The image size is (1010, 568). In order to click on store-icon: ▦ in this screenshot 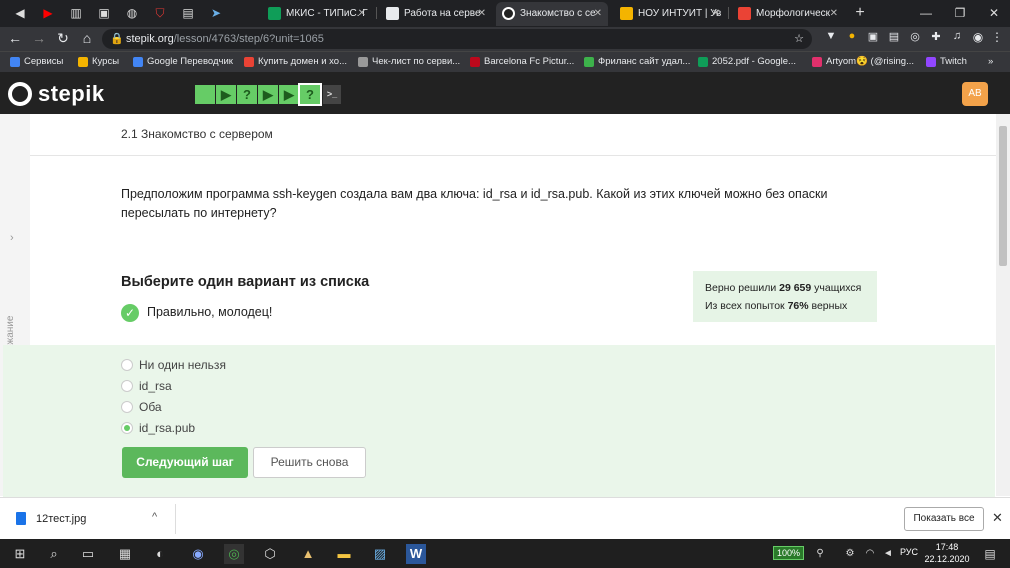, I will do `click(125, 554)`.